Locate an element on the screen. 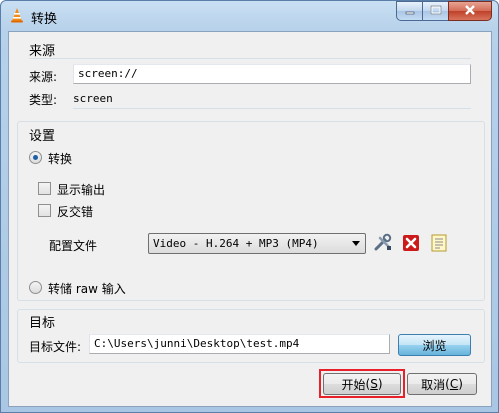 This screenshot has width=499, height=413. deinterlace-checkbox is located at coordinates (44, 210).